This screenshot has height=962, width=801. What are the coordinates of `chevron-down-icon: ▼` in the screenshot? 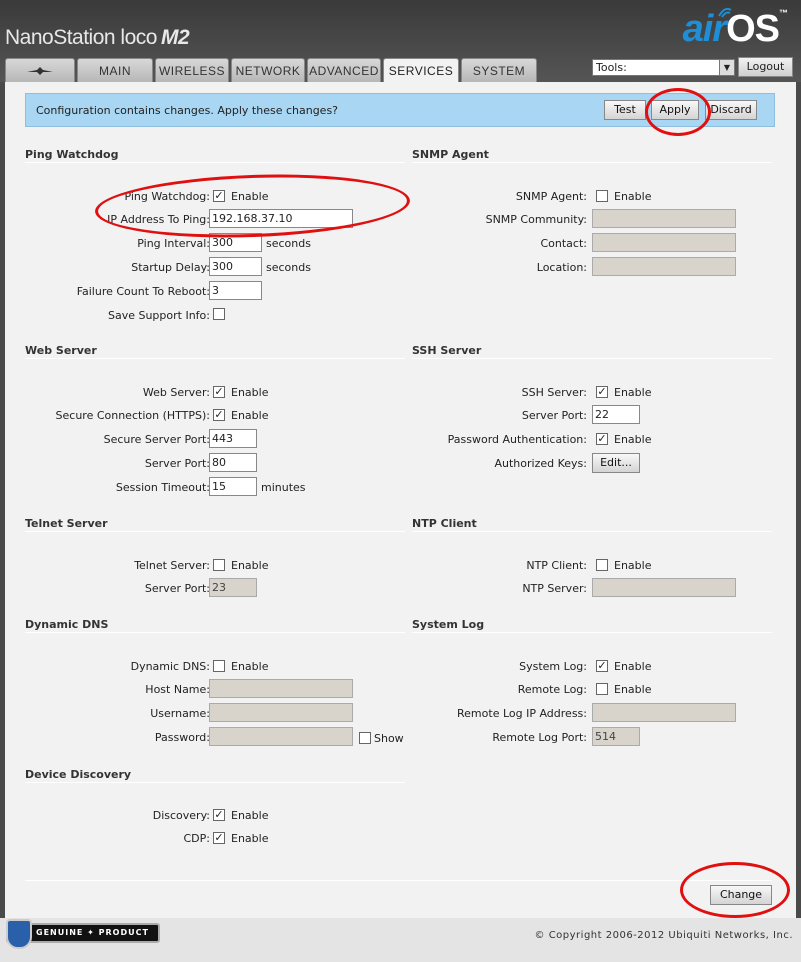 It's located at (726, 67).